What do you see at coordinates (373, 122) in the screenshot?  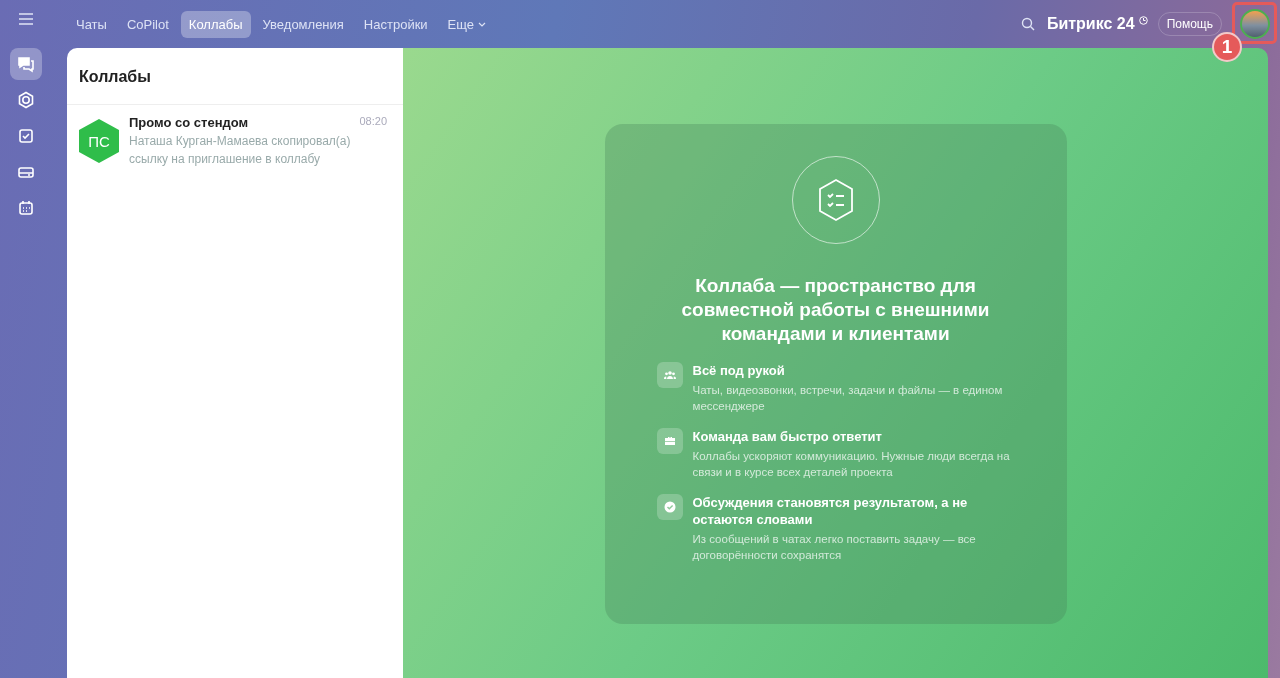 I see `chat-time: 08:20` at bounding box center [373, 122].